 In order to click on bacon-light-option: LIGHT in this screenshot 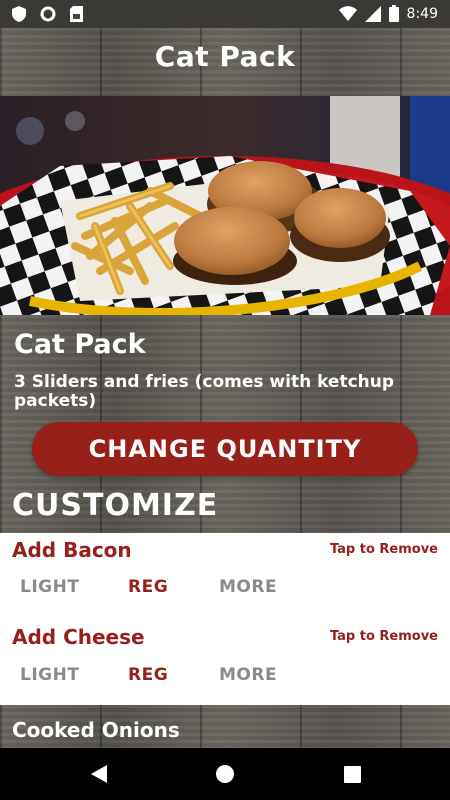, I will do `click(49, 587)`.